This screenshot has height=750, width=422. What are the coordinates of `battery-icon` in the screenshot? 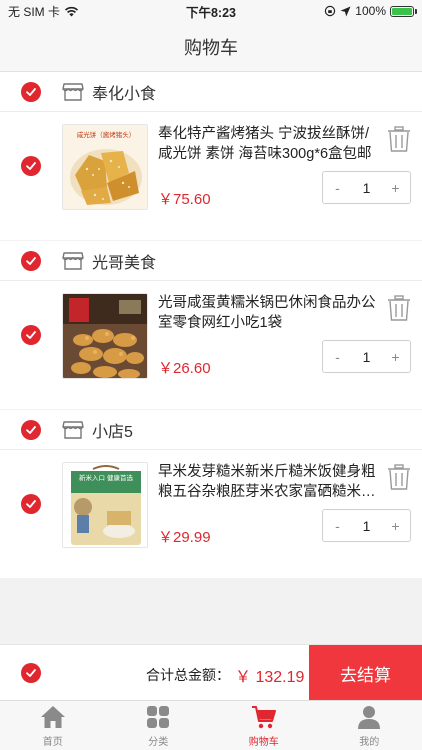 It's located at (403, 11).